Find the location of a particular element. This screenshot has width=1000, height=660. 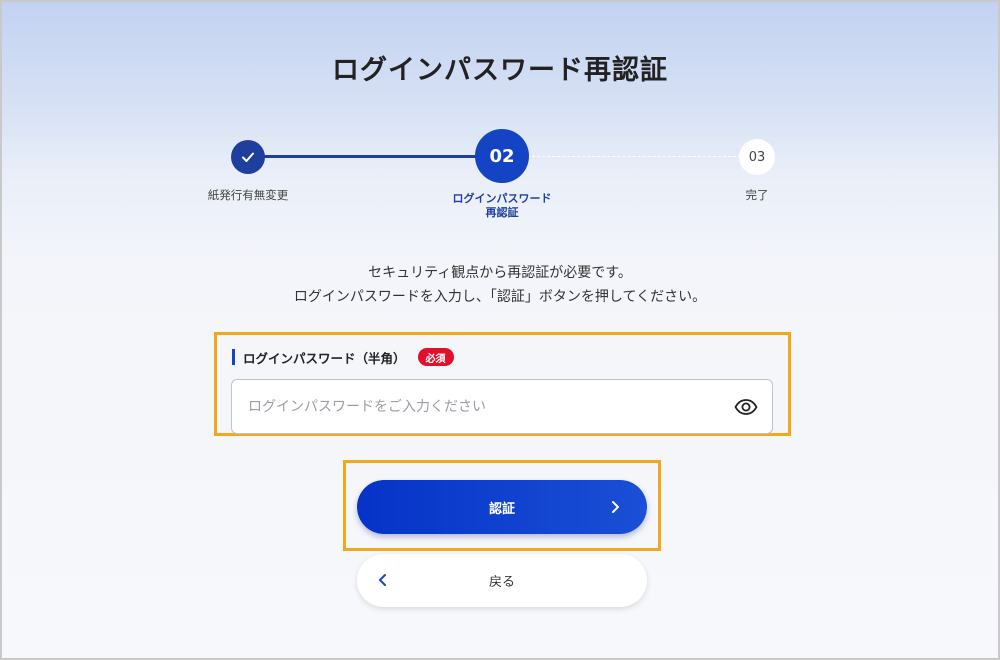

password-input-box is located at coordinates (502, 406).